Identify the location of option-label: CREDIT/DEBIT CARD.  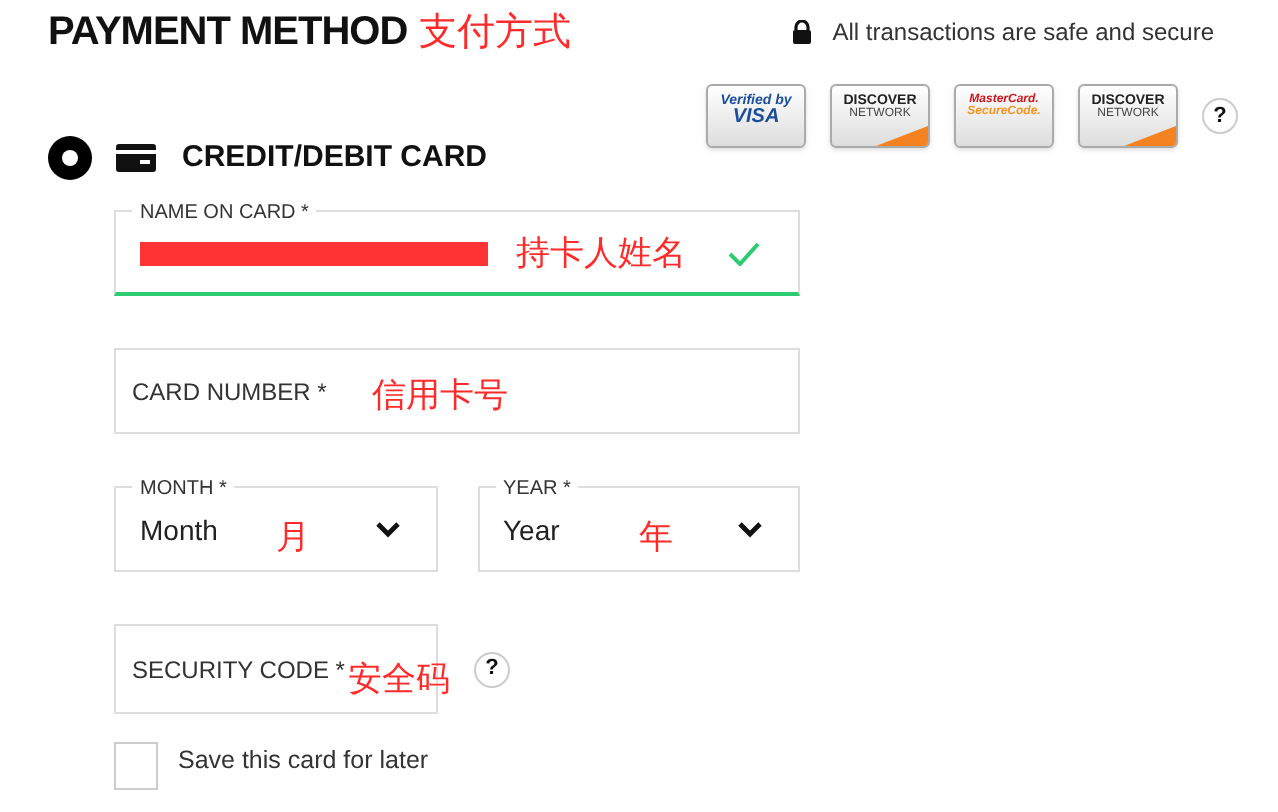
(334, 157).